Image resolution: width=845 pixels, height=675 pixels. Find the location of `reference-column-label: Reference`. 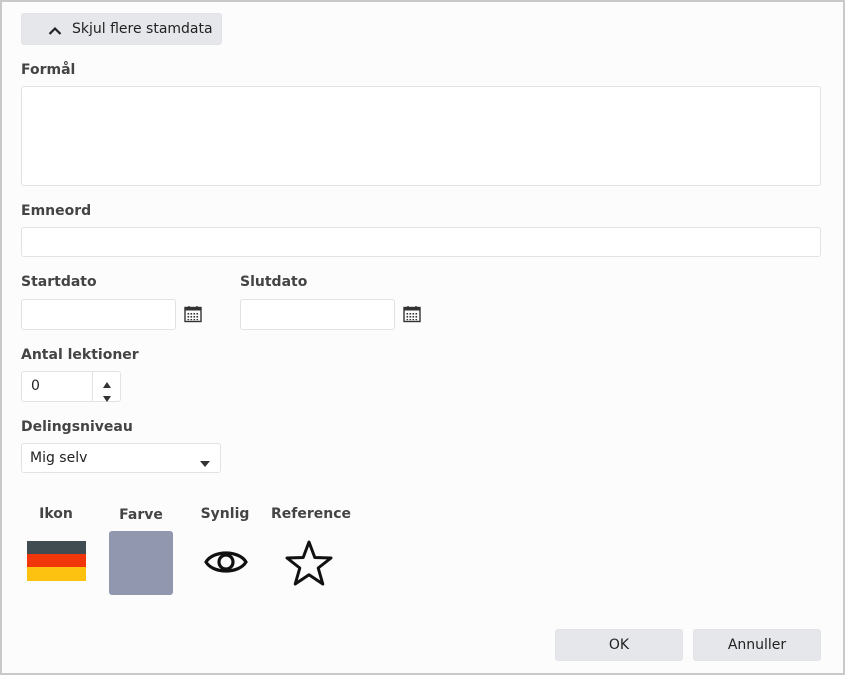

reference-column-label: Reference is located at coordinates (311, 514).